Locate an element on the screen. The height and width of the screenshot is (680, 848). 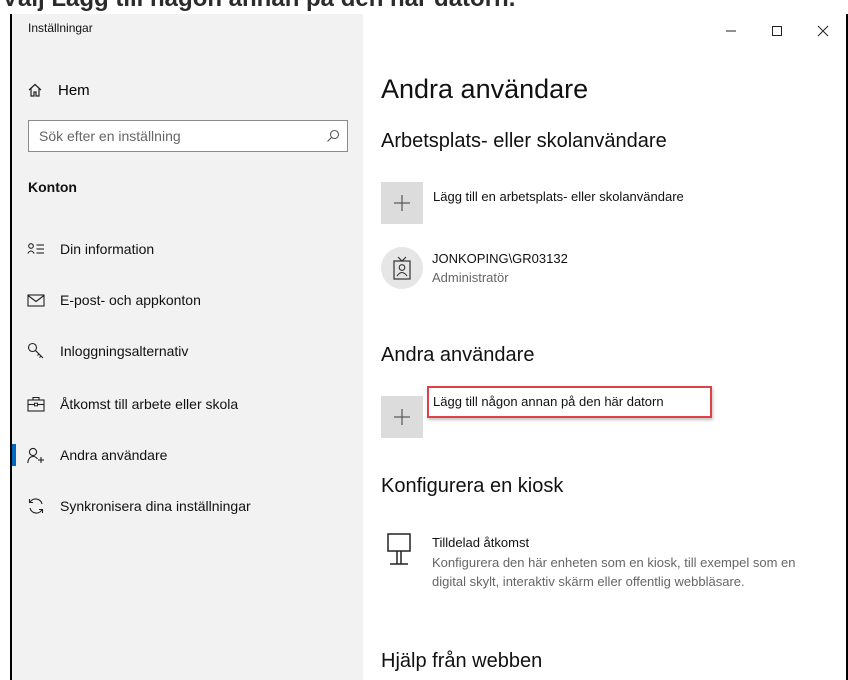
user-role: Administratör is located at coordinates (470, 277).